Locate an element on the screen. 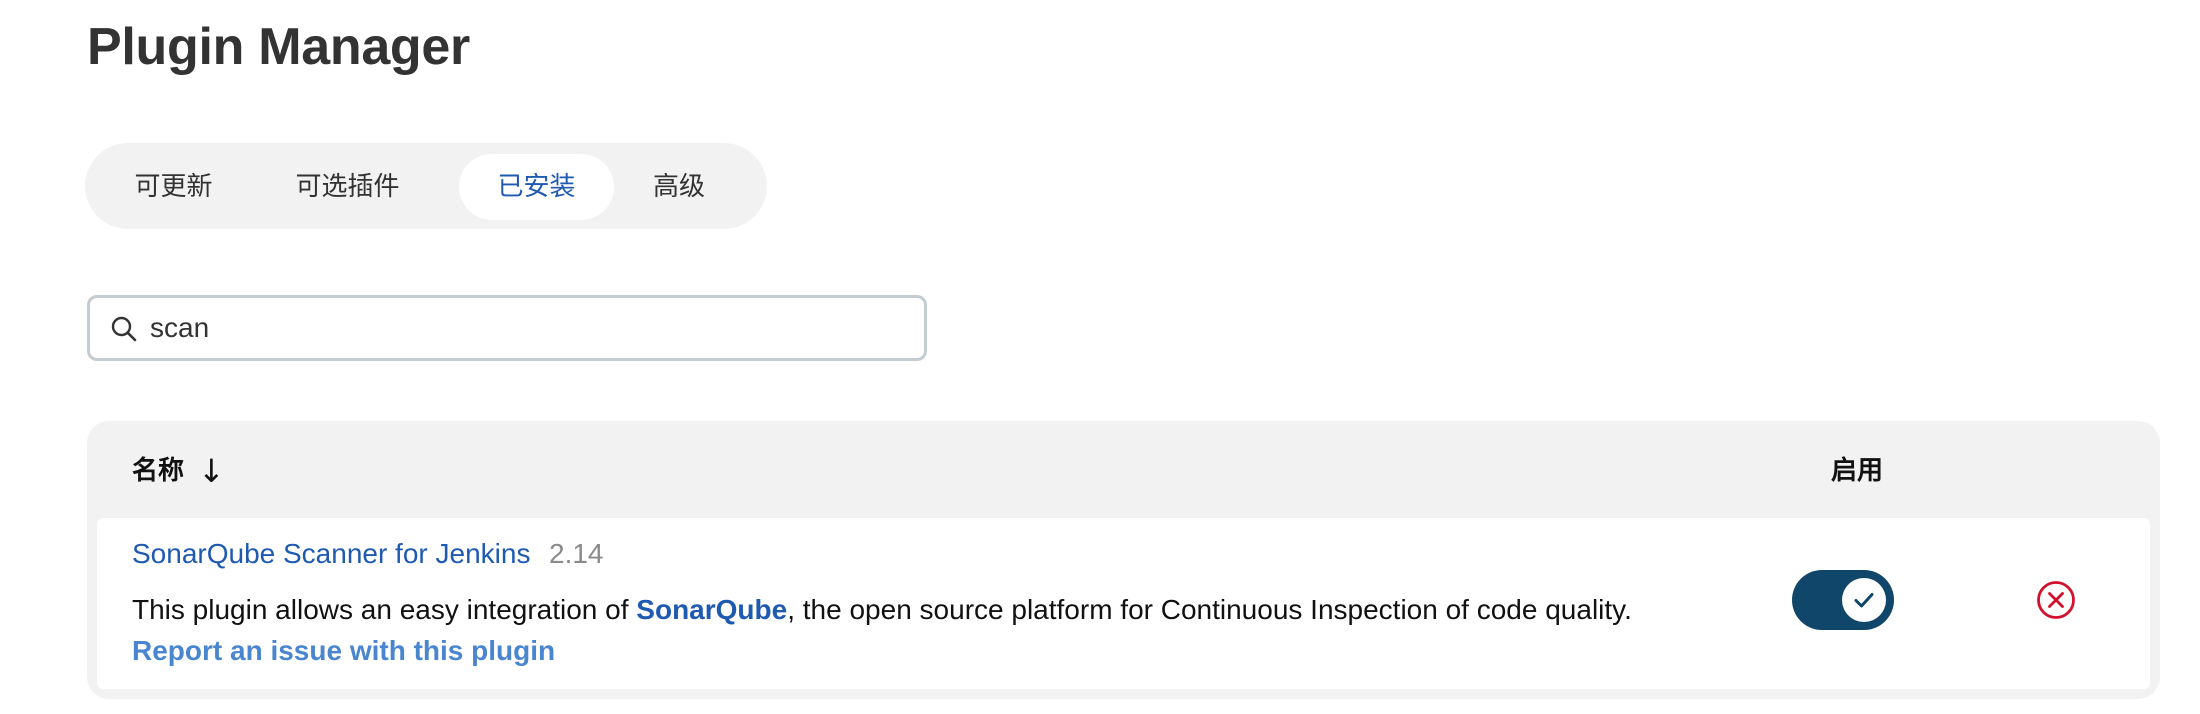 The width and height of the screenshot is (2200, 714). column-header-enabled: 启用 is located at coordinates (1857, 471).